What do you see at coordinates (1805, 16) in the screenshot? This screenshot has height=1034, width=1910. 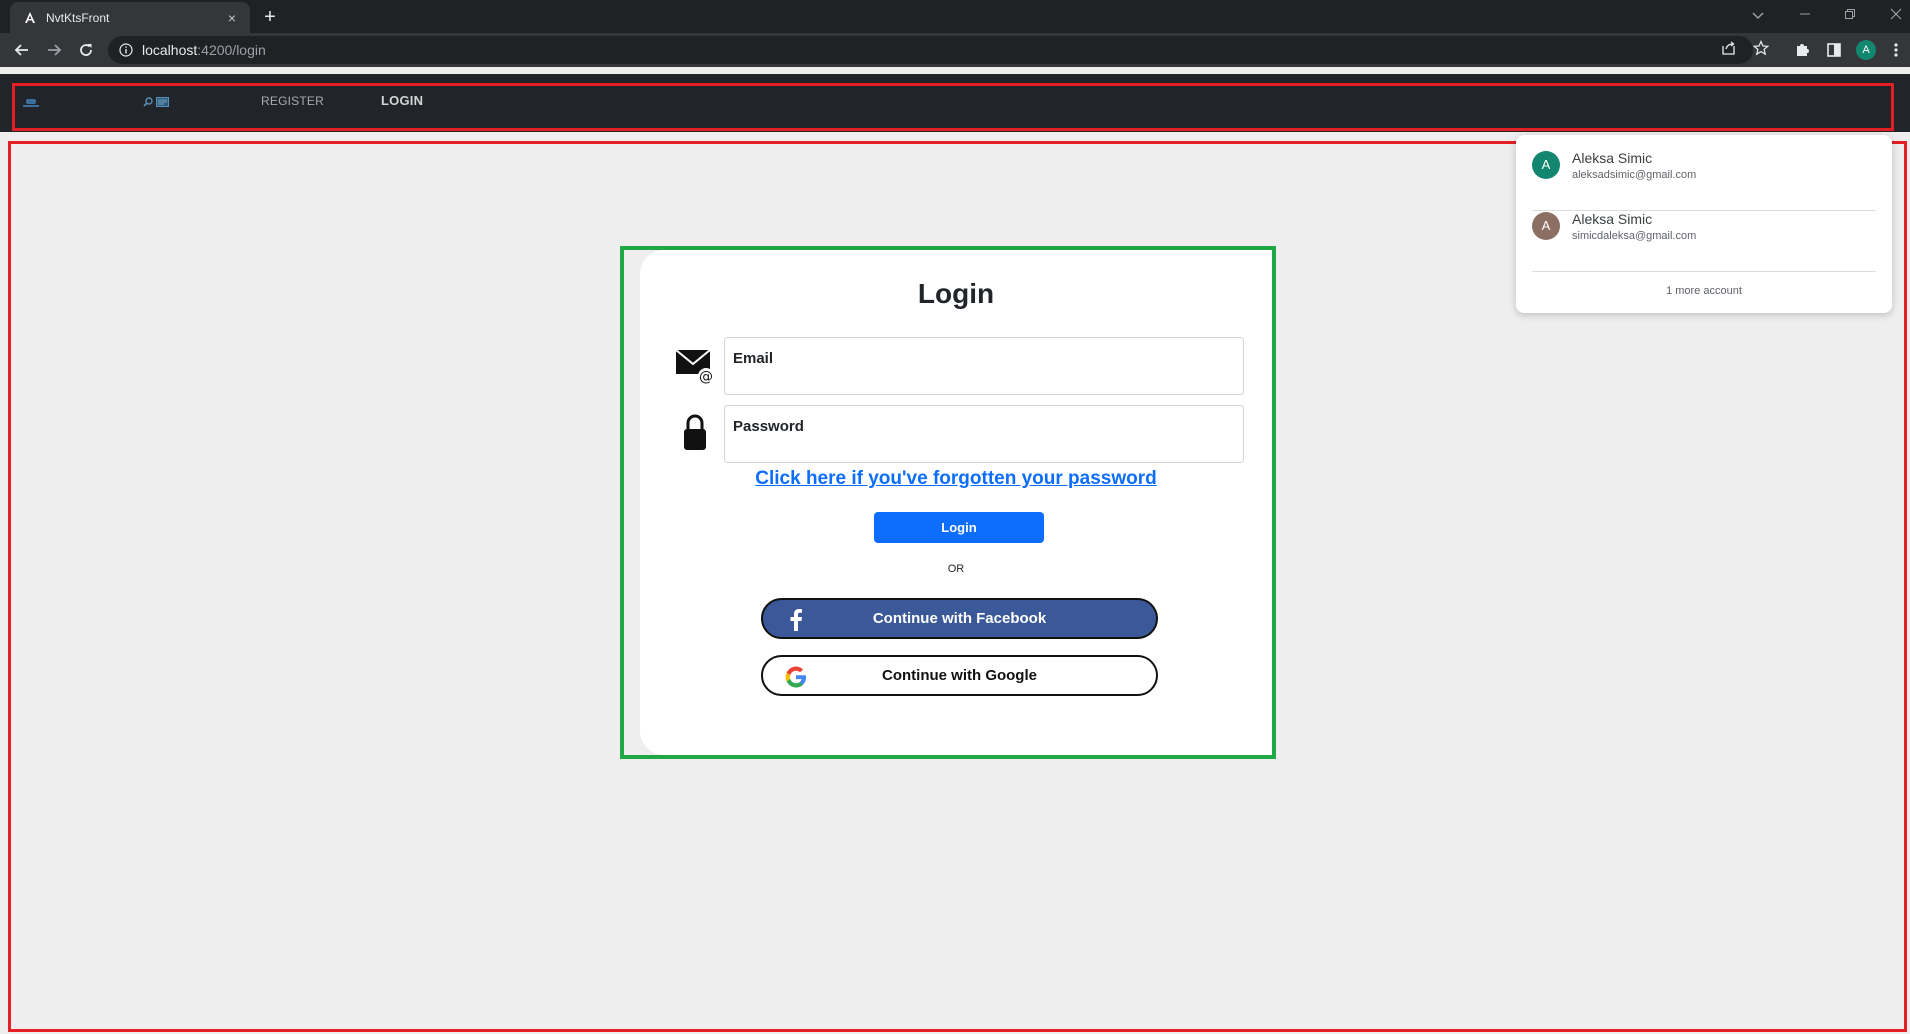 I see `minimize-icon` at bounding box center [1805, 16].